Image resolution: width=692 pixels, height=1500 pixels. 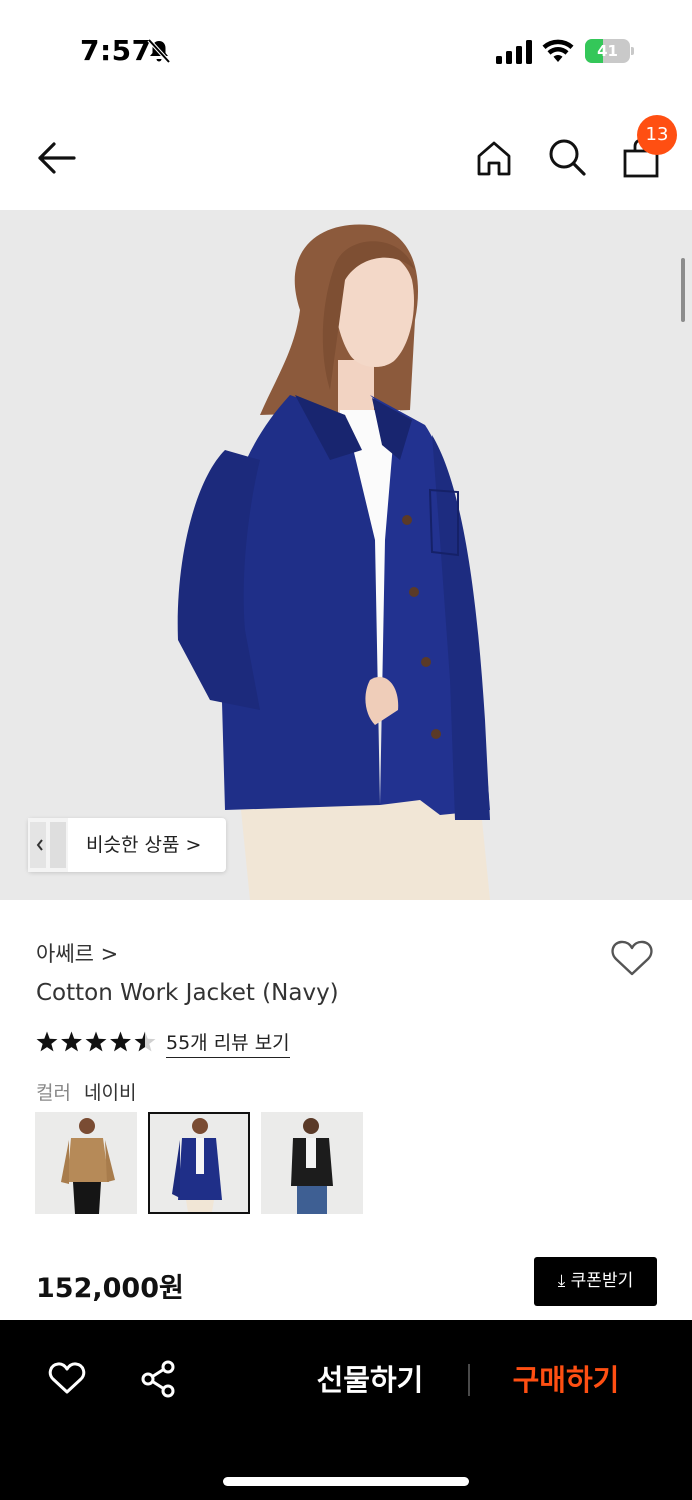 I want to click on status-time: 7:57, so click(x=116, y=50).